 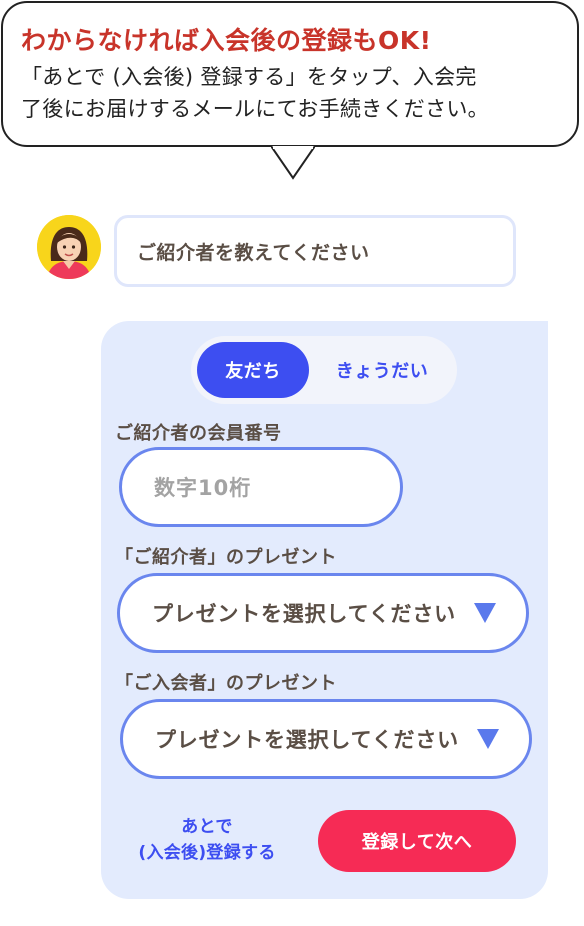 What do you see at coordinates (198, 433) in the screenshot?
I see `member-number-label: ご紹介者の会員番号` at bounding box center [198, 433].